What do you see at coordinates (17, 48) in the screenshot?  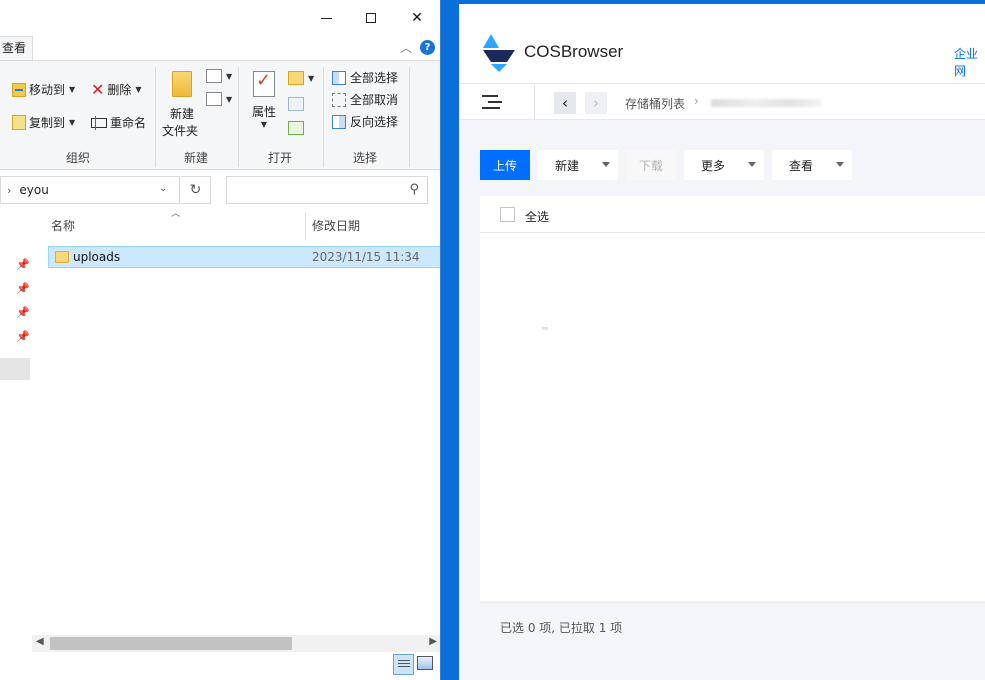 I see `tab-view: 查看` at bounding box center [17, 48].